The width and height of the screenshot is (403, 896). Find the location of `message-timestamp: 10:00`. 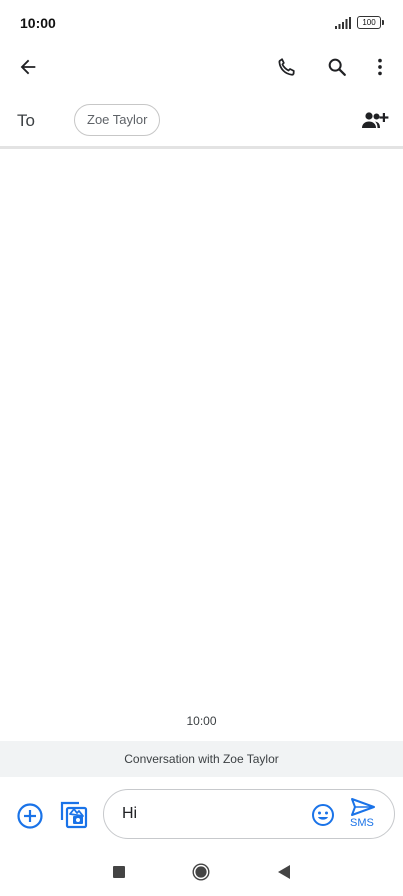

message-timestamp: 10:00 is located at coordinates (201, 721).